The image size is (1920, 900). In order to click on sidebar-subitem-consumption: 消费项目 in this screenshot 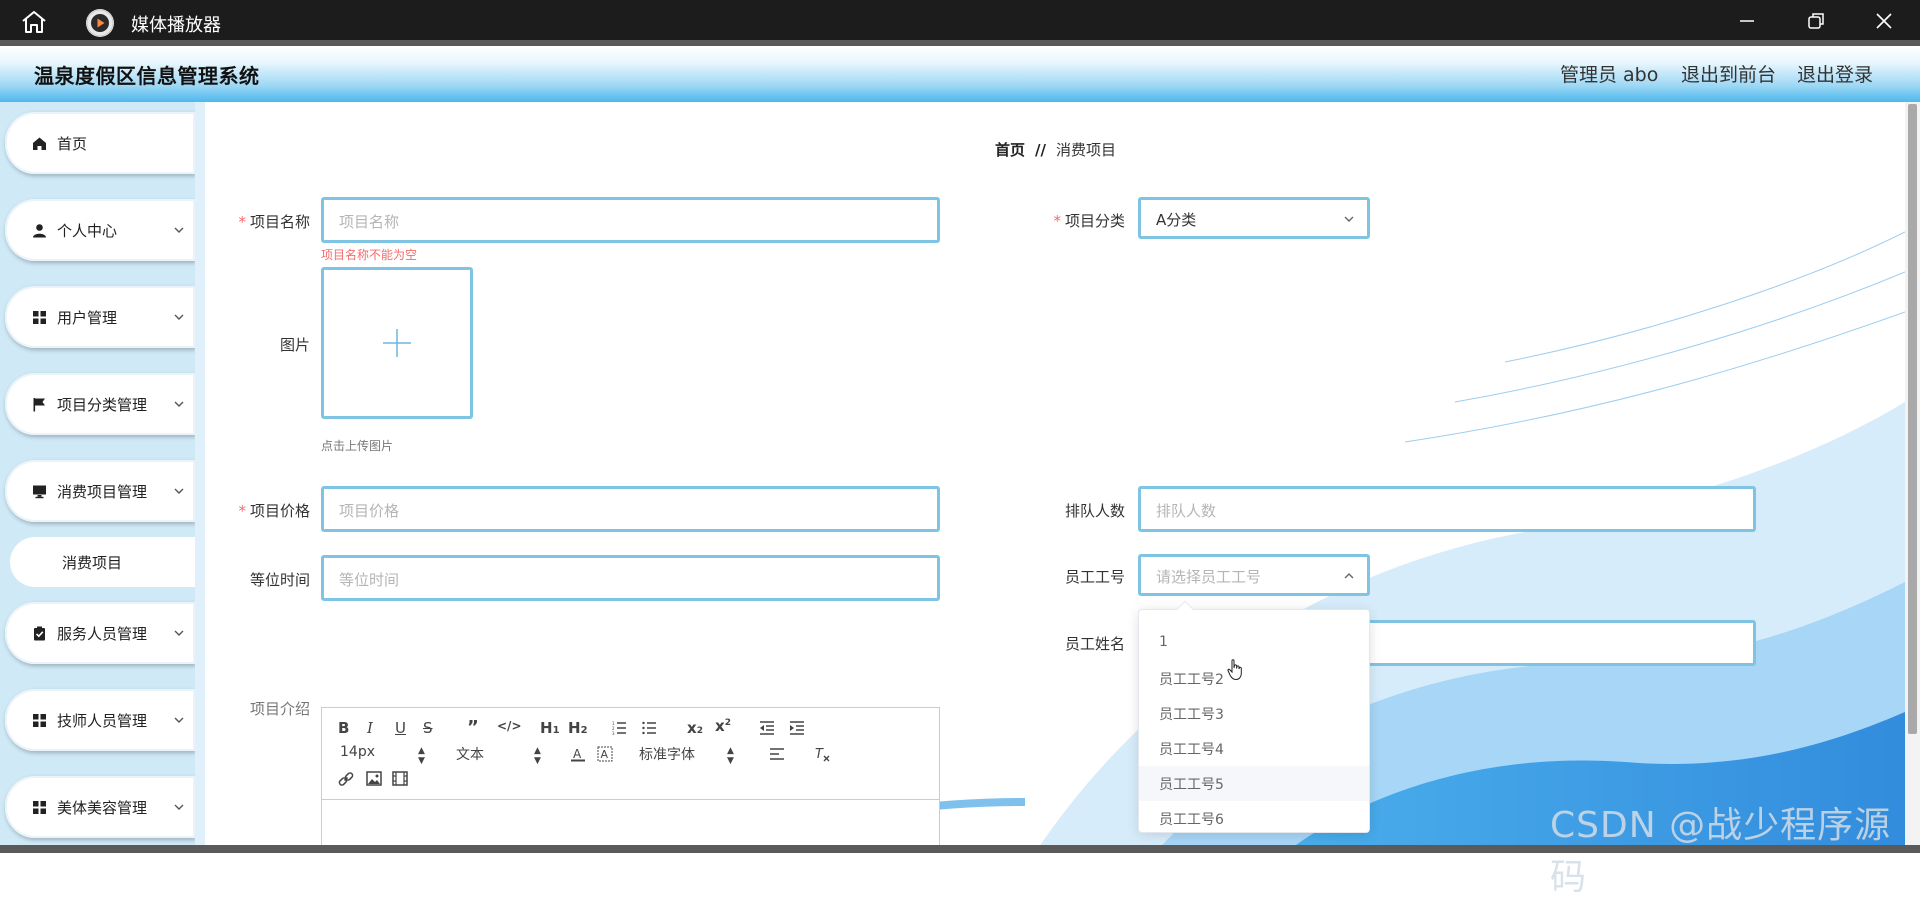, I will do `click(102, 562)`.